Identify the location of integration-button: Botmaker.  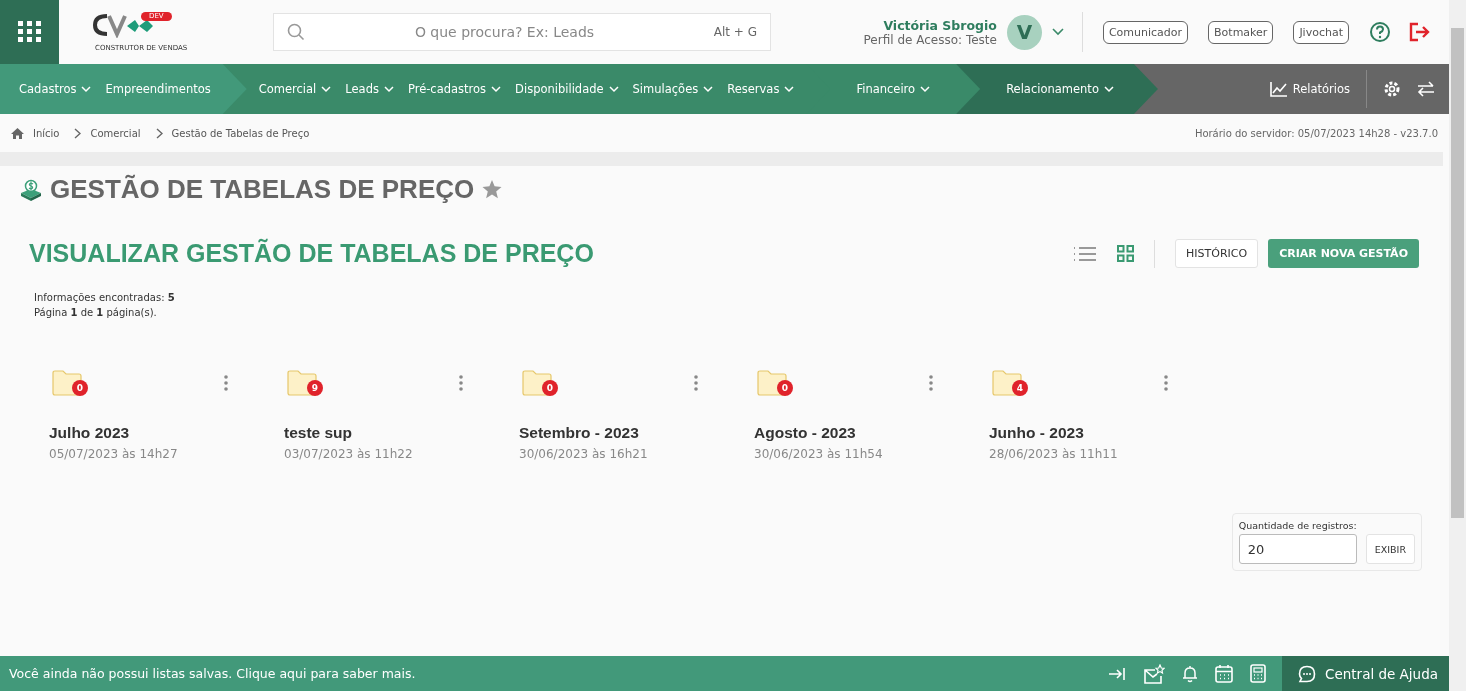
(1241, 32).